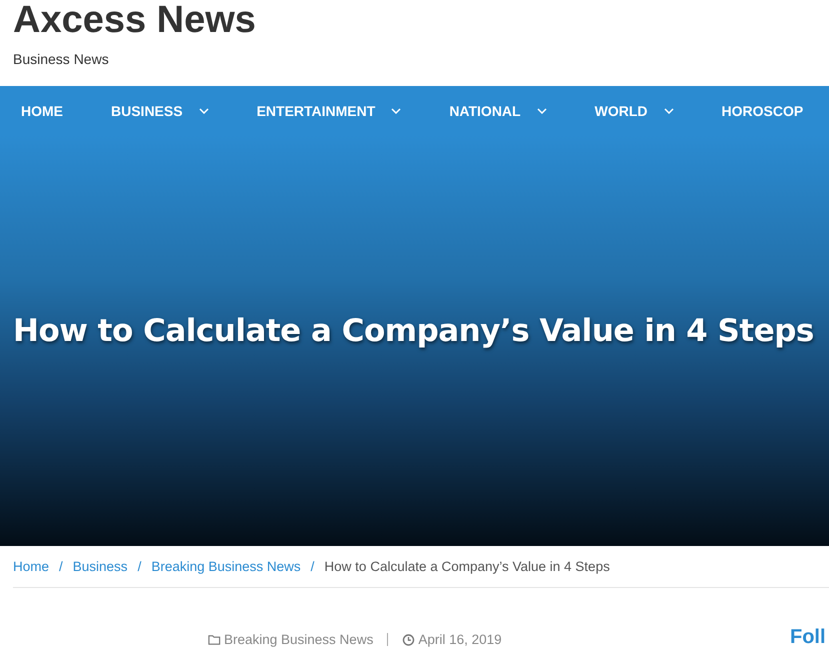 The image size is (829, 648). I want to click on nav-item: NATIONAL, so click(498, 110).